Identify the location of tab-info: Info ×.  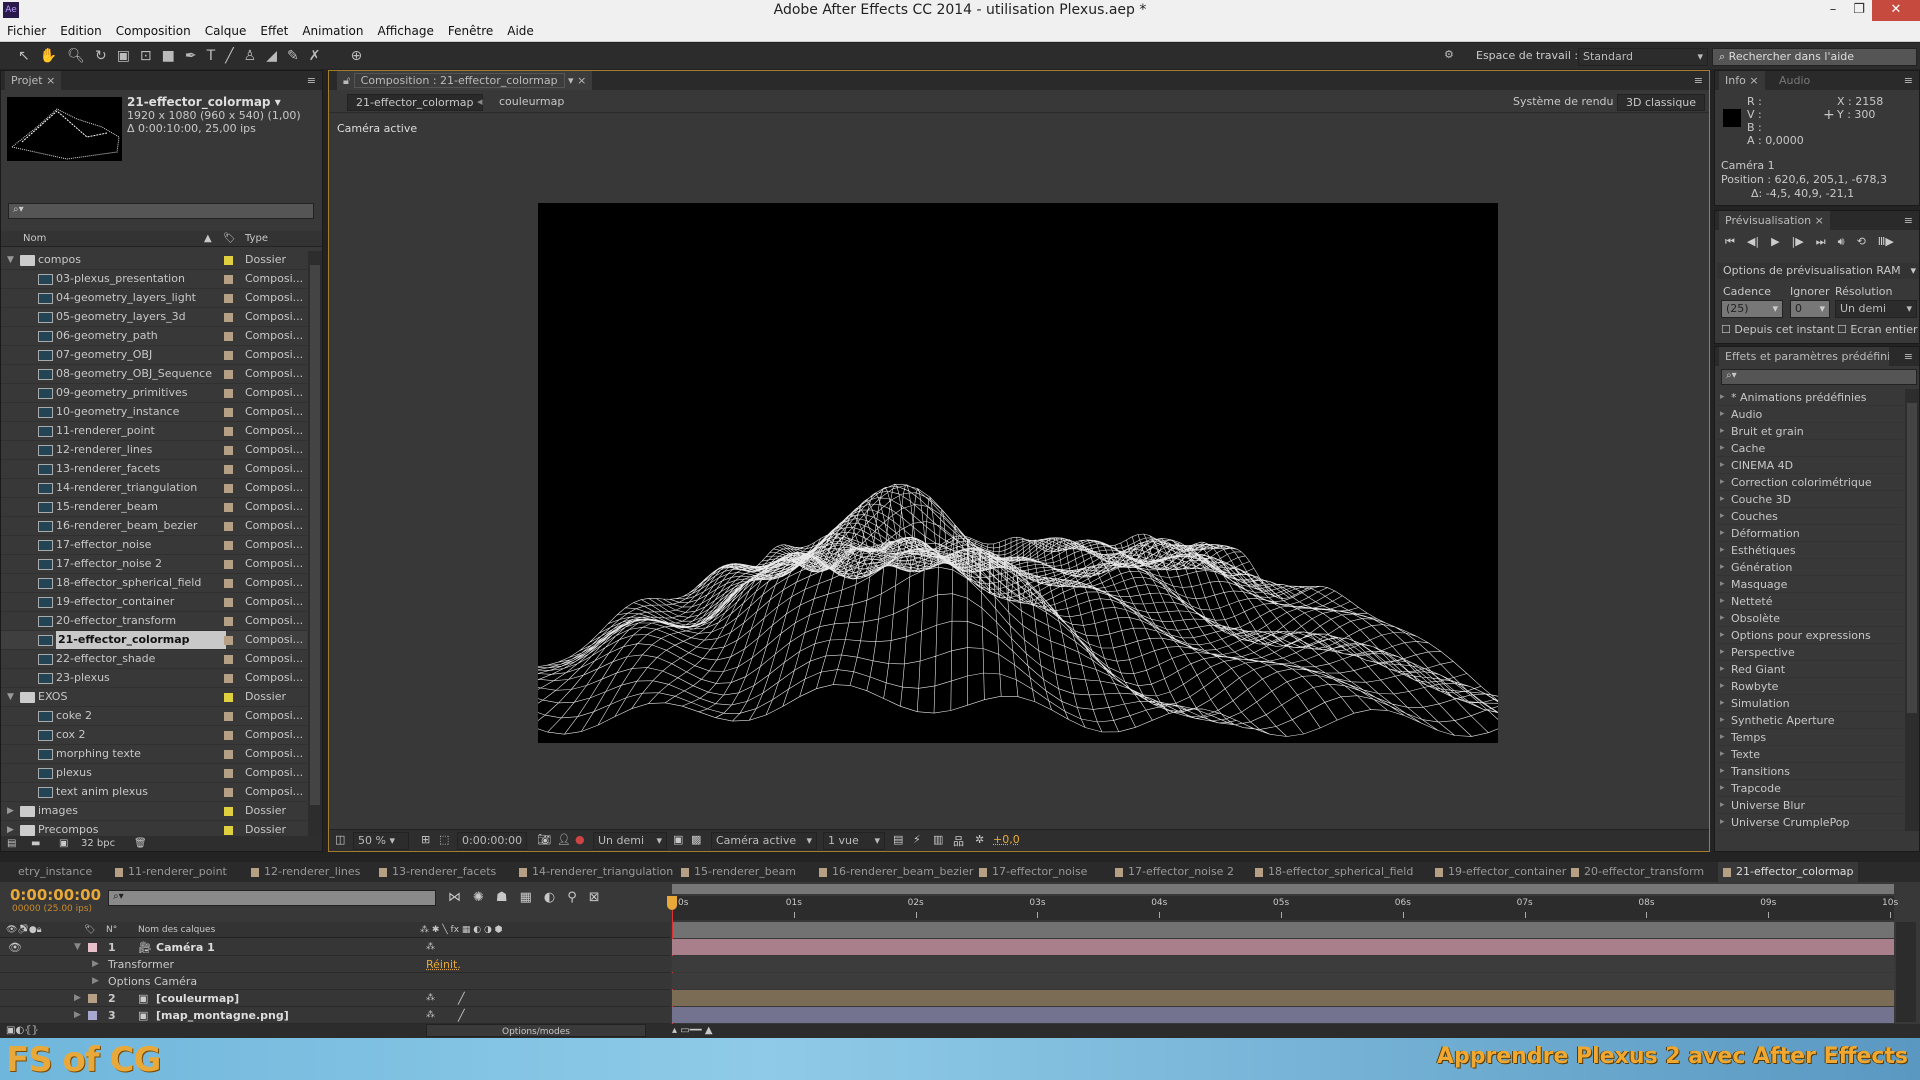
(1742, 80).